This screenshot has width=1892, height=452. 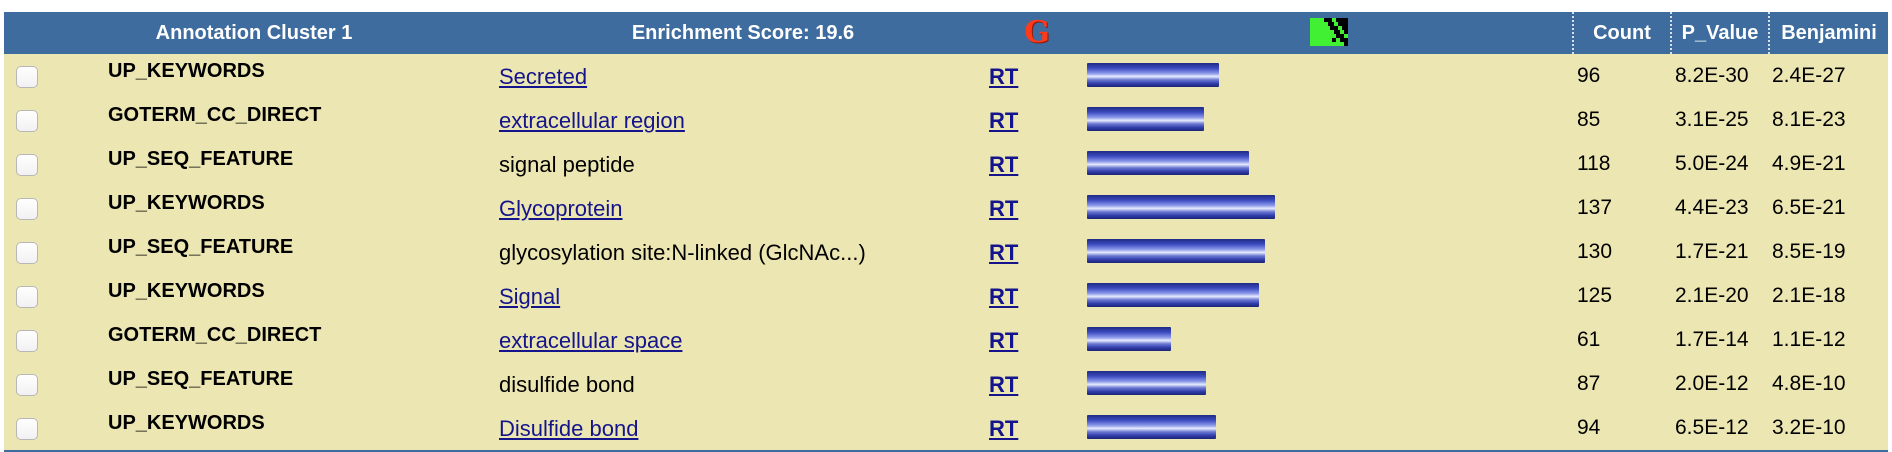 What do you see at coordinates (1589, 383) in the screenshot?
I see `count-value: 87` at bounding box center [1589, 383].